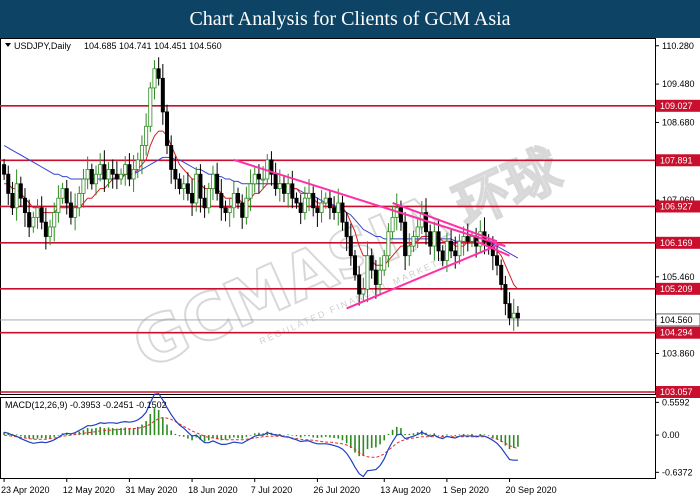 This screenshot has width=700, height=500. I want to click on level-tag-label-3: 106.169, so click(676, 243).